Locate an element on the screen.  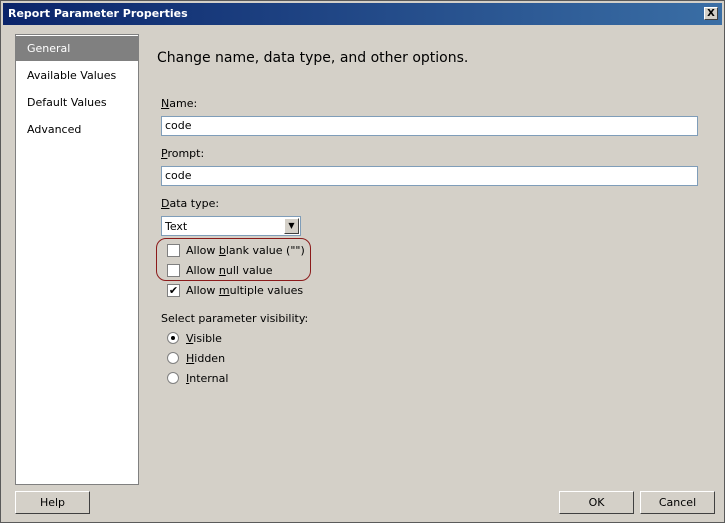
dialog-title: Report Parameter Properties is located at coordinates (98, 13).